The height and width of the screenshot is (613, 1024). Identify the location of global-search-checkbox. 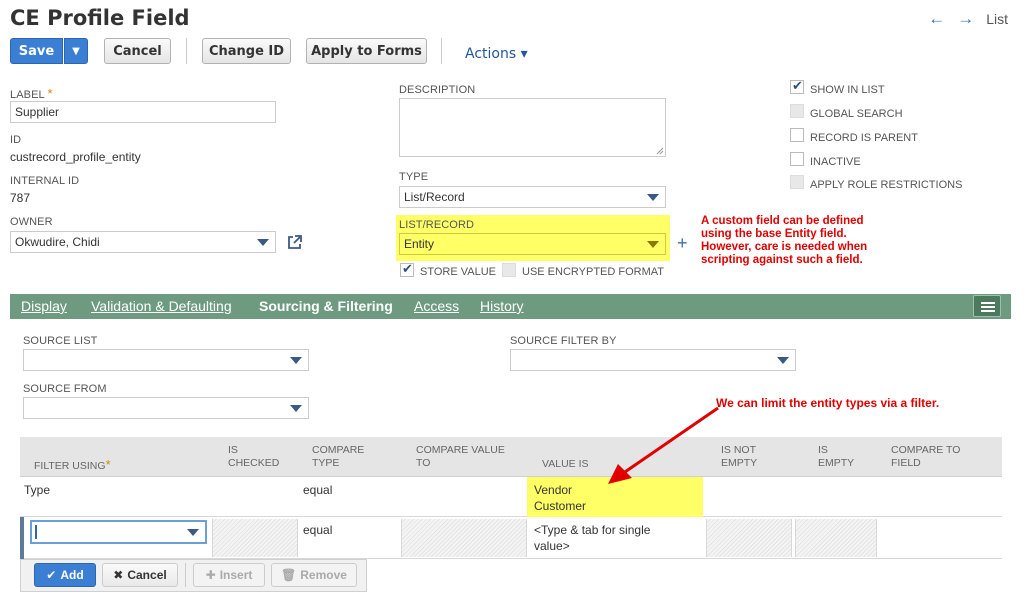
(797, 111).